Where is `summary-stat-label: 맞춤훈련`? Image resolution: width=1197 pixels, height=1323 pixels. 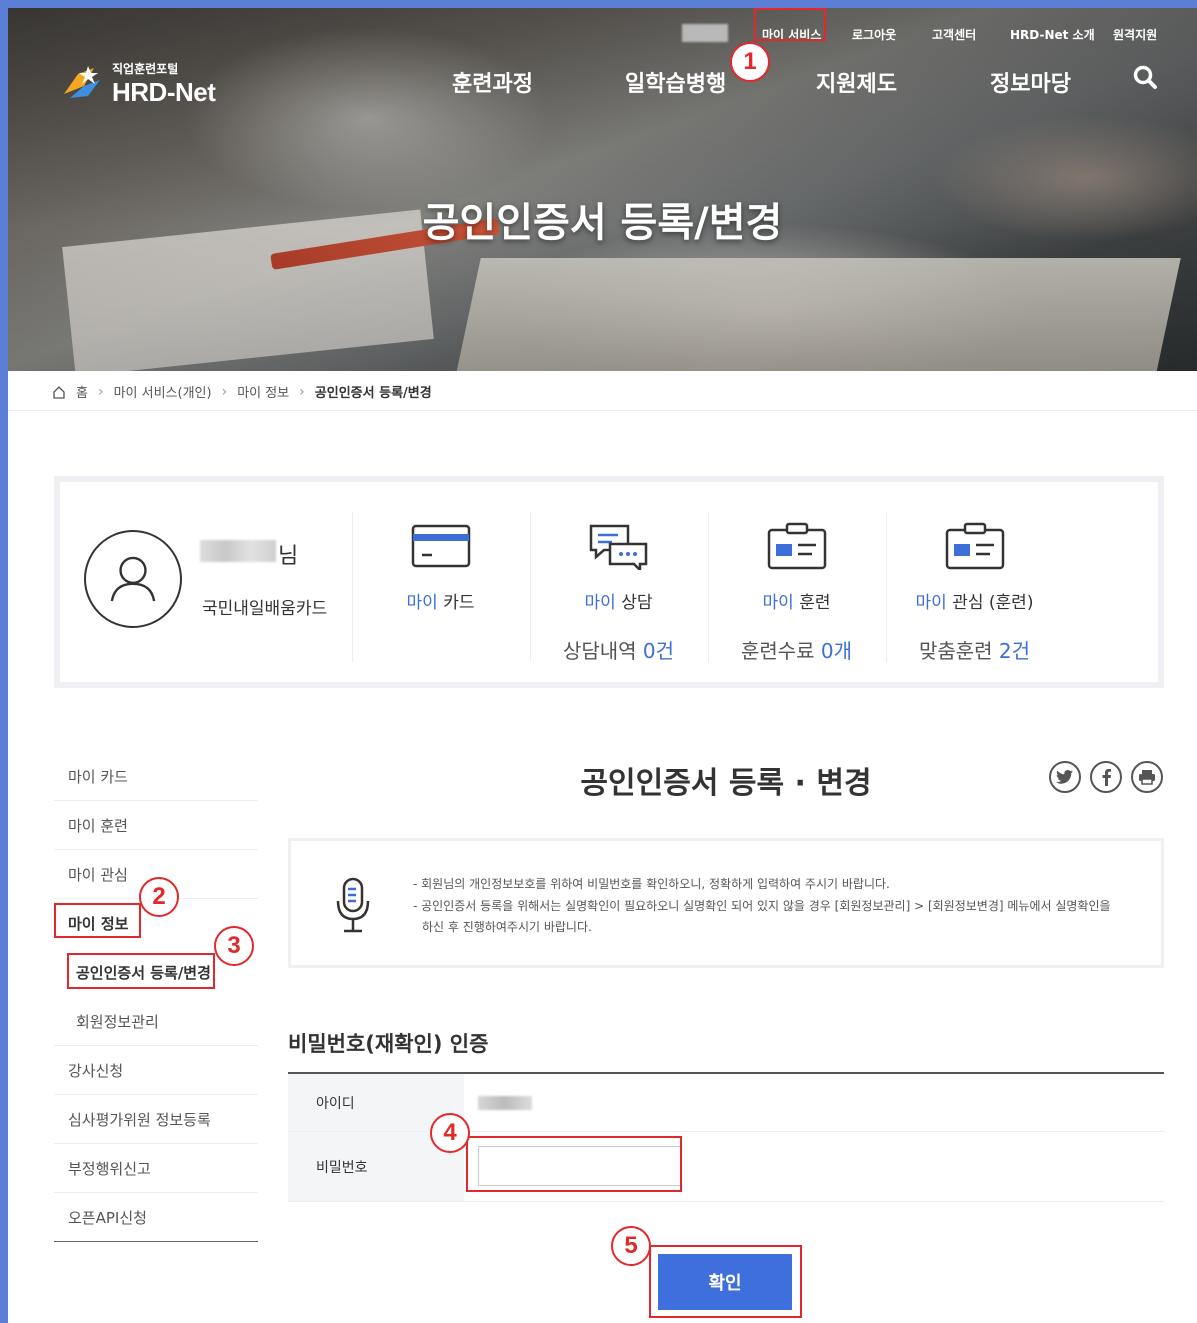
summary-stat-label: 맞춤훈련 is located at coordinates (955, 651).